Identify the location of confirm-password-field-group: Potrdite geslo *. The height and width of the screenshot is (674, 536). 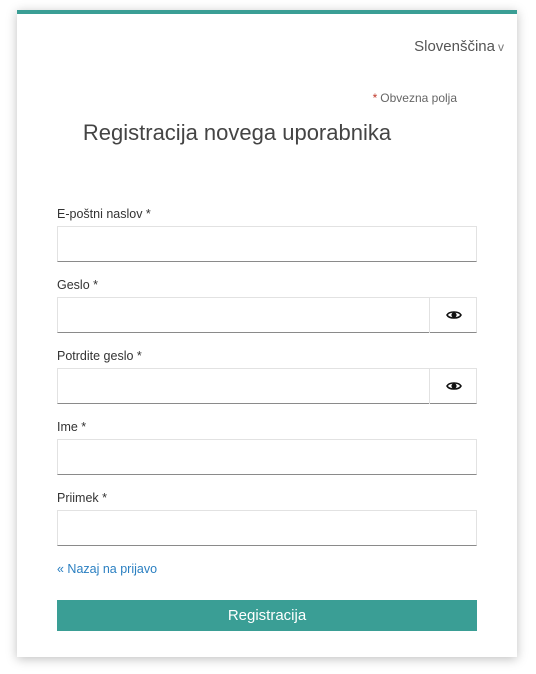
(267, 376).